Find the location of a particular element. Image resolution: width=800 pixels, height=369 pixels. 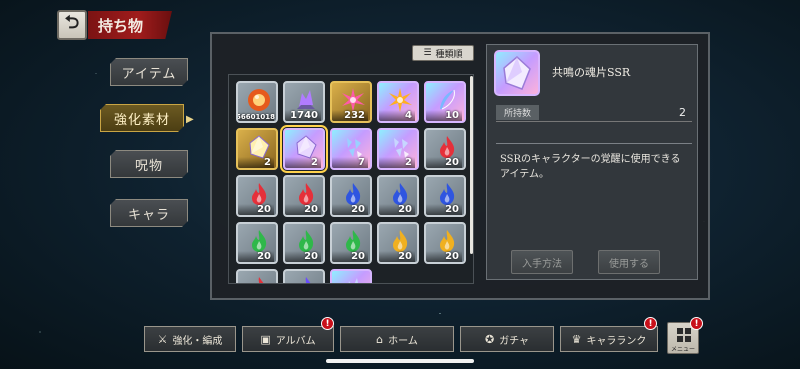

back-arrow-icon: ⮌ is located at coordinates (72, 22).